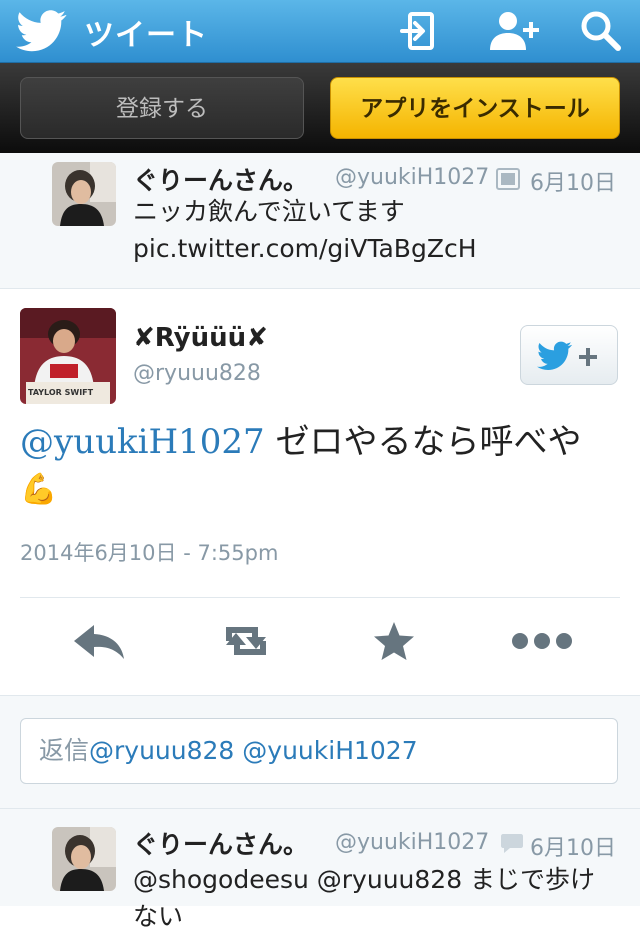  Describe the element at coordinates (246, 641) in the screenshot. I see `retweet-icon` at that location.